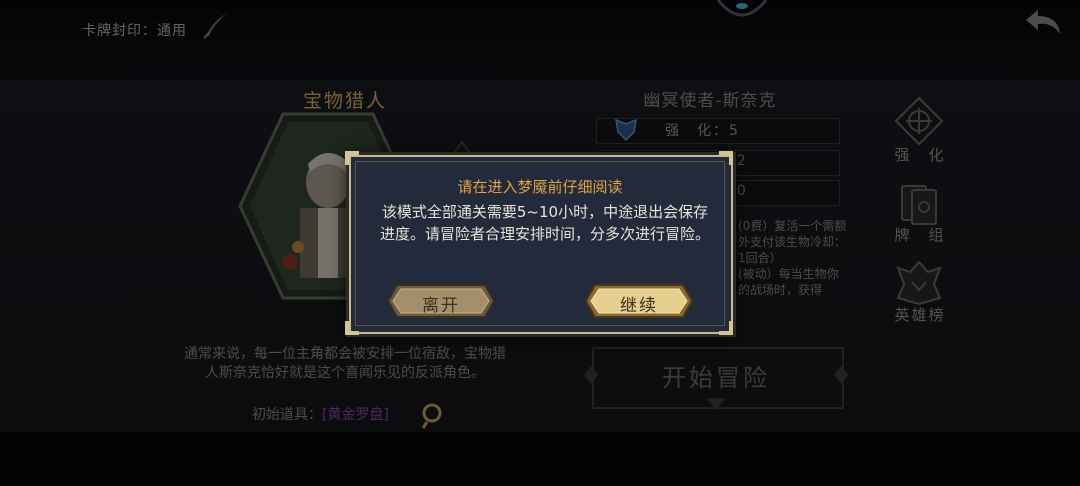 The image size is (1080, 486). I want to click on continue-button-label: 继续, so click(639, 306).